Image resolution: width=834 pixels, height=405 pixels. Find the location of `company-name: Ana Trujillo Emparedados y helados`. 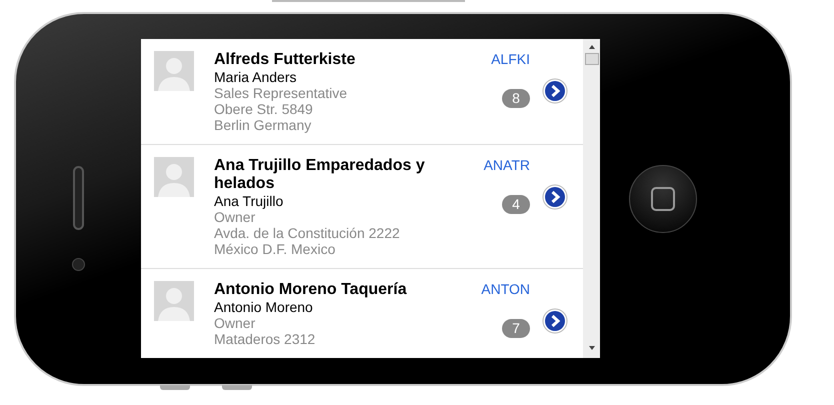

company-name: Ana Trujillo Emparedados y helados is located at coordinates (320, 175).